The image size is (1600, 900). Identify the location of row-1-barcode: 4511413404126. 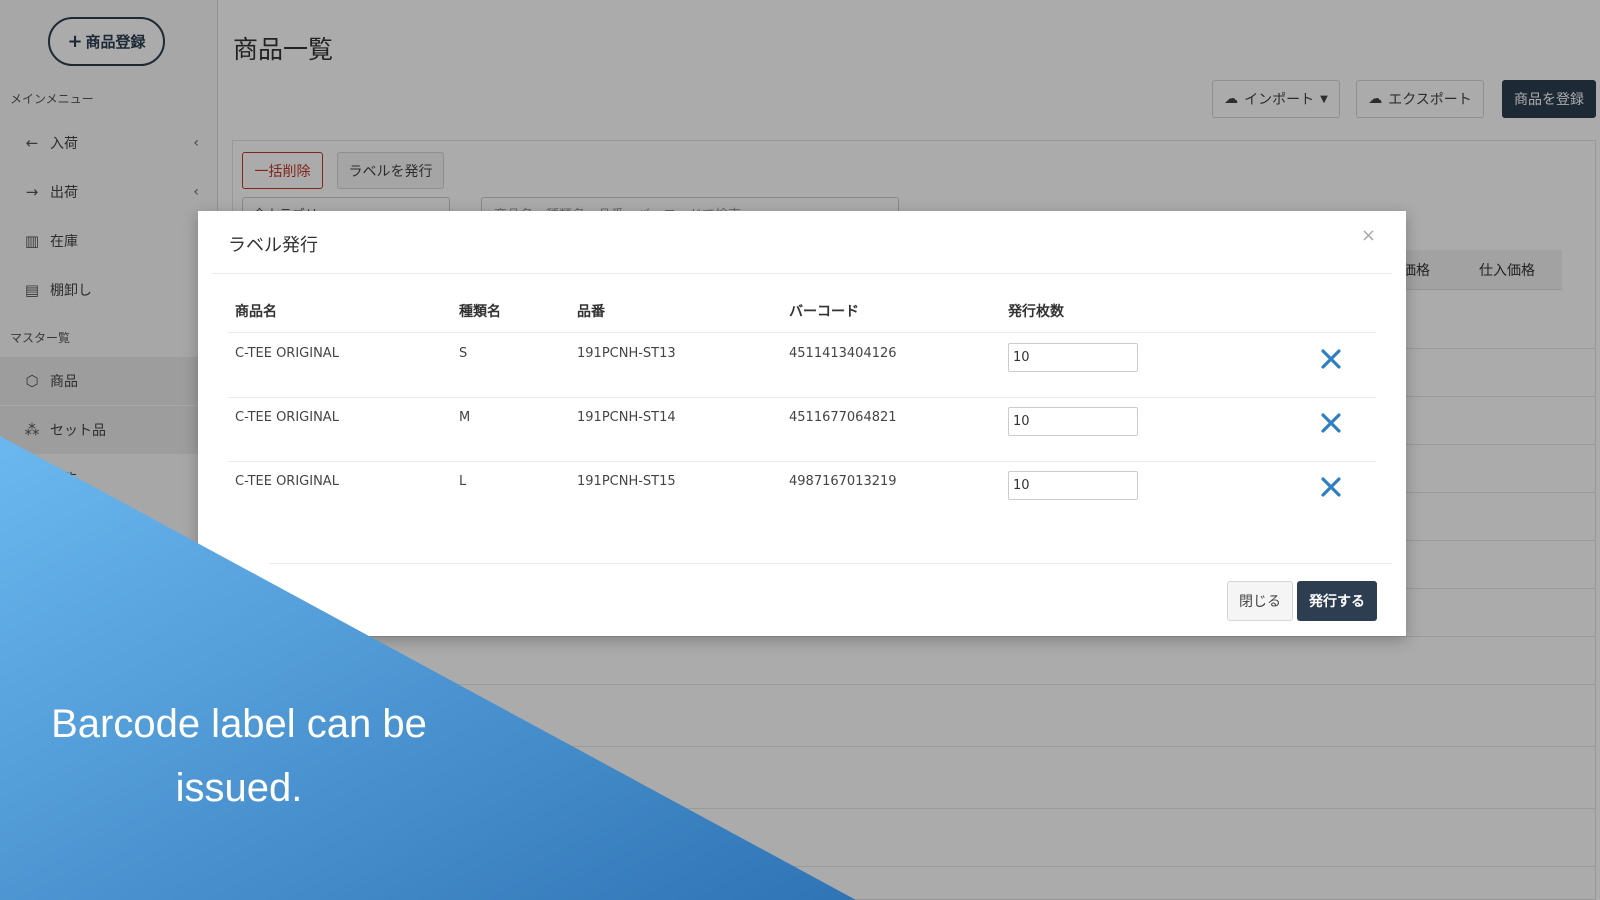
(843, 353).